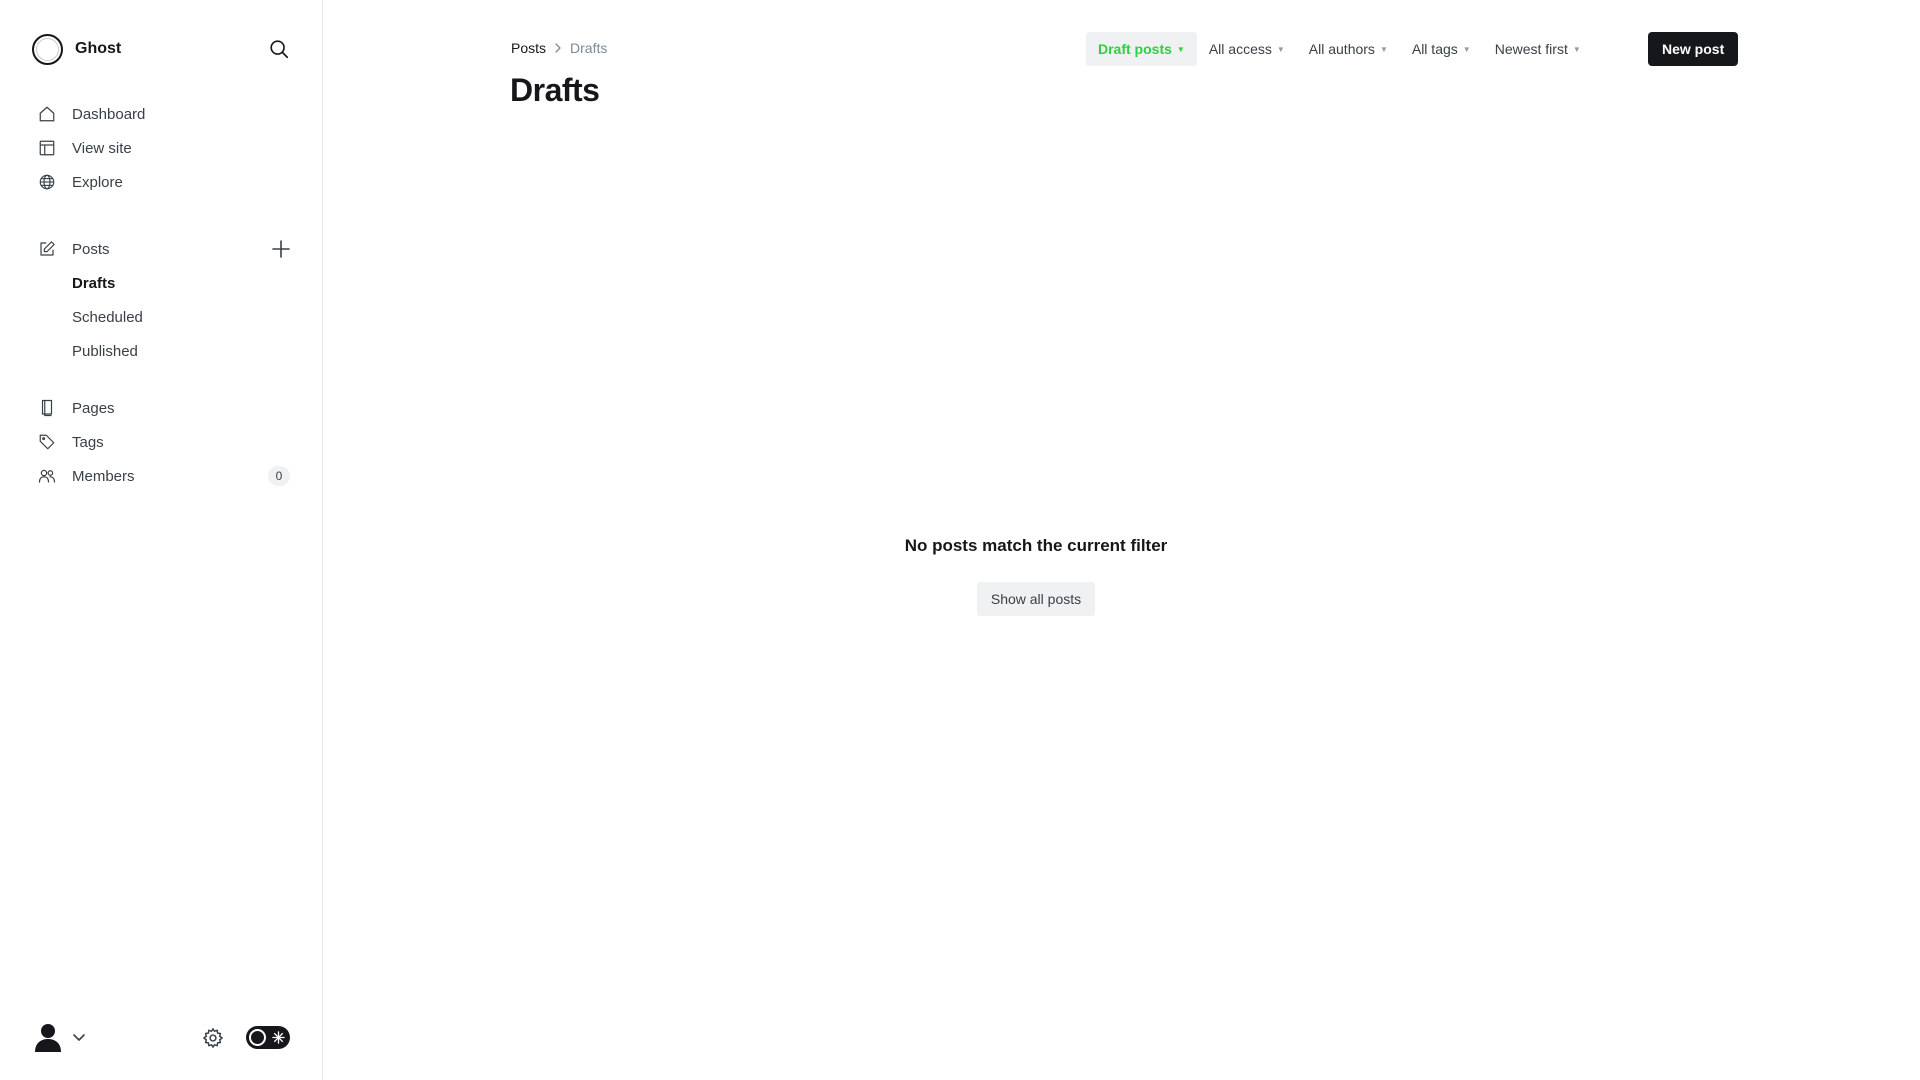  I want to click on filter-sort-order: Newest first ▼, so click(1538, 49).